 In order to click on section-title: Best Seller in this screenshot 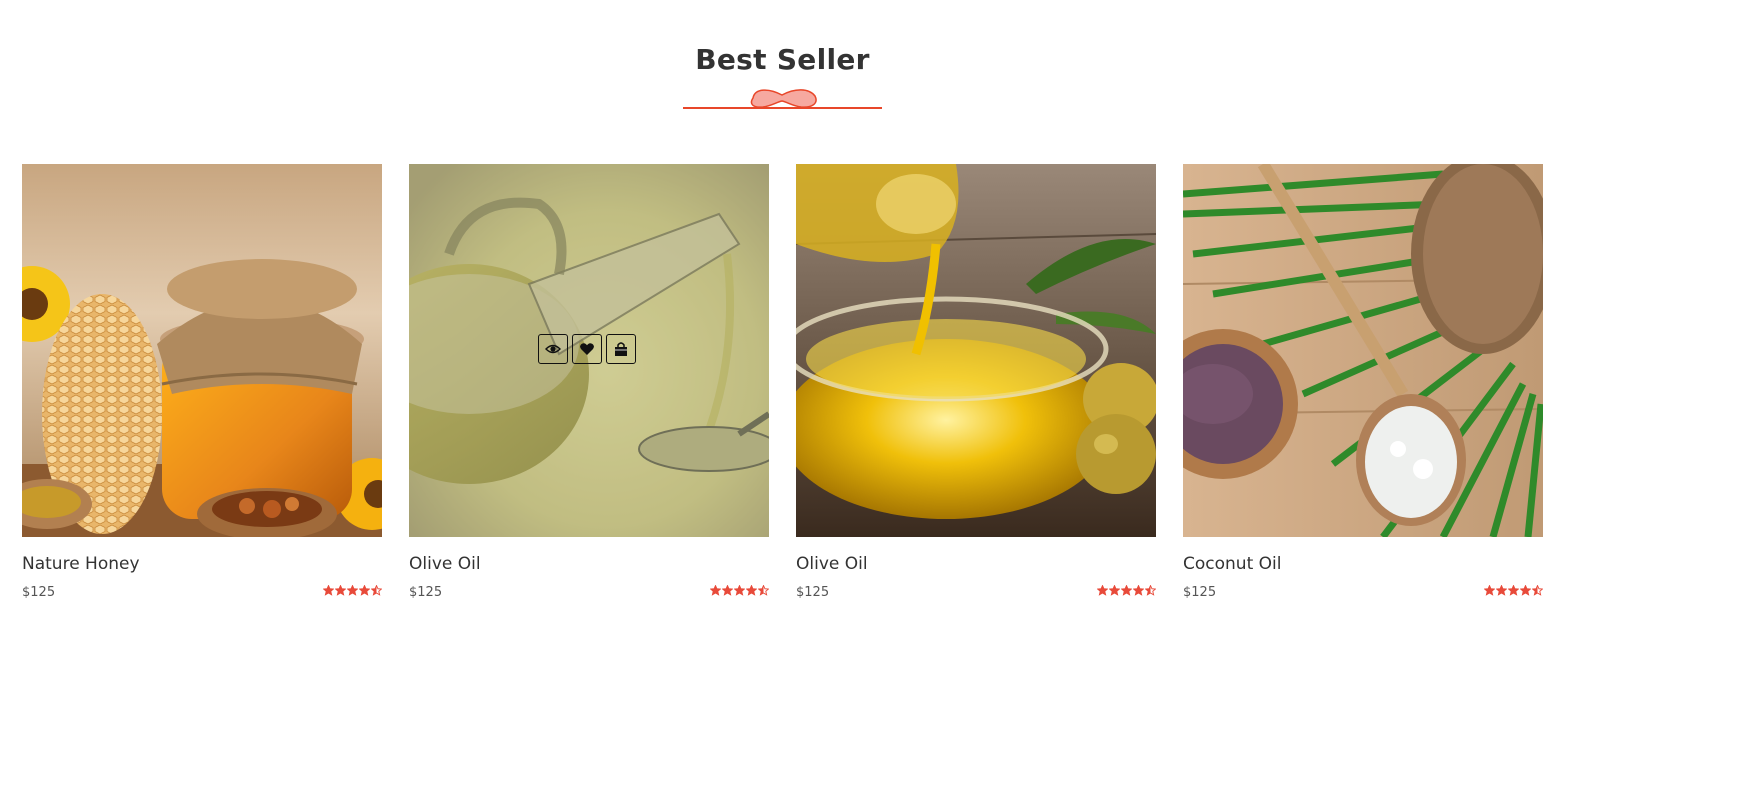, I will do `click(782, 59)`.